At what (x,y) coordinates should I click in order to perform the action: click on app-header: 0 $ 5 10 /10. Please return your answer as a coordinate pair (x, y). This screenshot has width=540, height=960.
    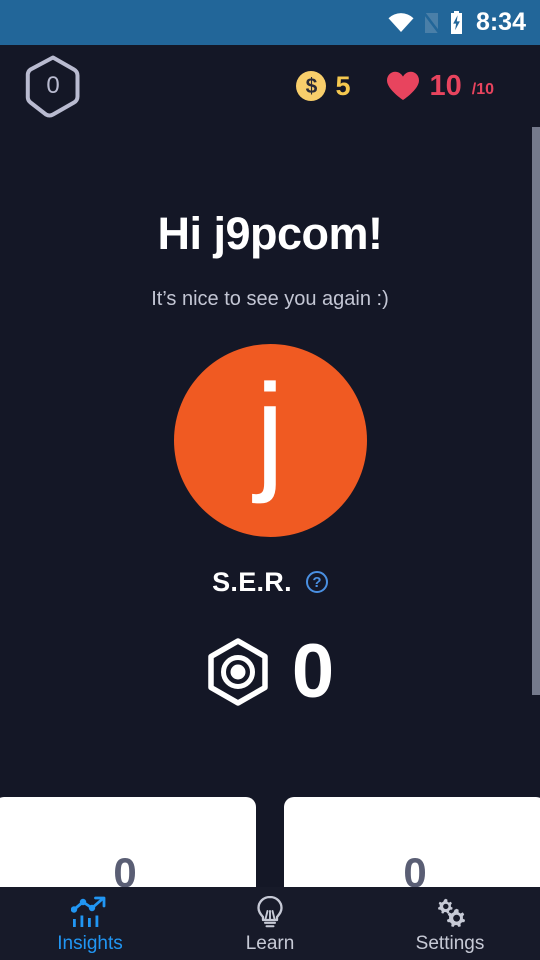
    Looking at the image, I should click on (270, 86).